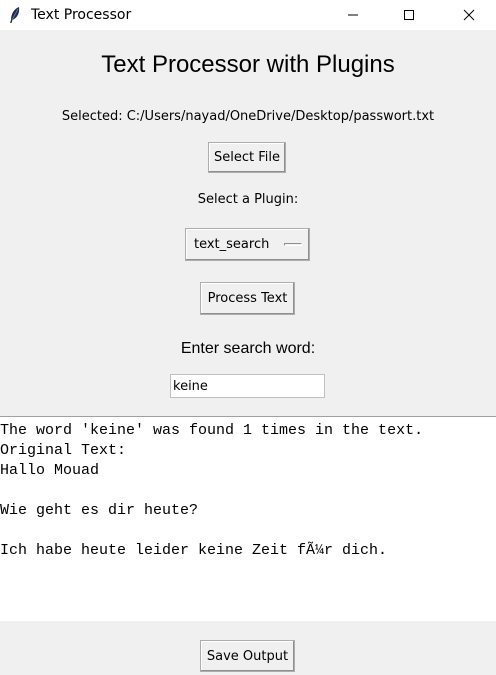  I want to click on option-menu-indicator-icon, so click(293, 244).